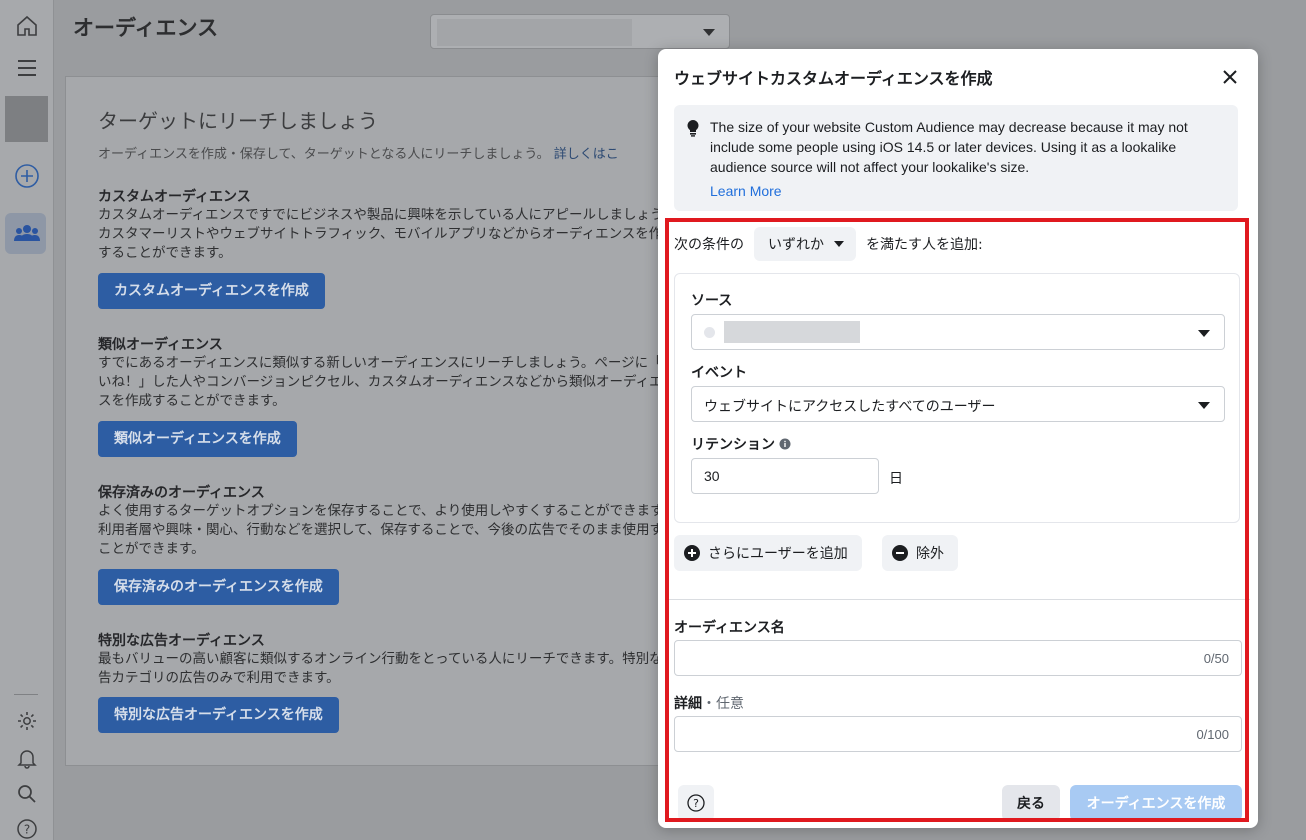 This screenshot has height=840, width=1306. I want to click on source-status-dot, so click(709, 332).